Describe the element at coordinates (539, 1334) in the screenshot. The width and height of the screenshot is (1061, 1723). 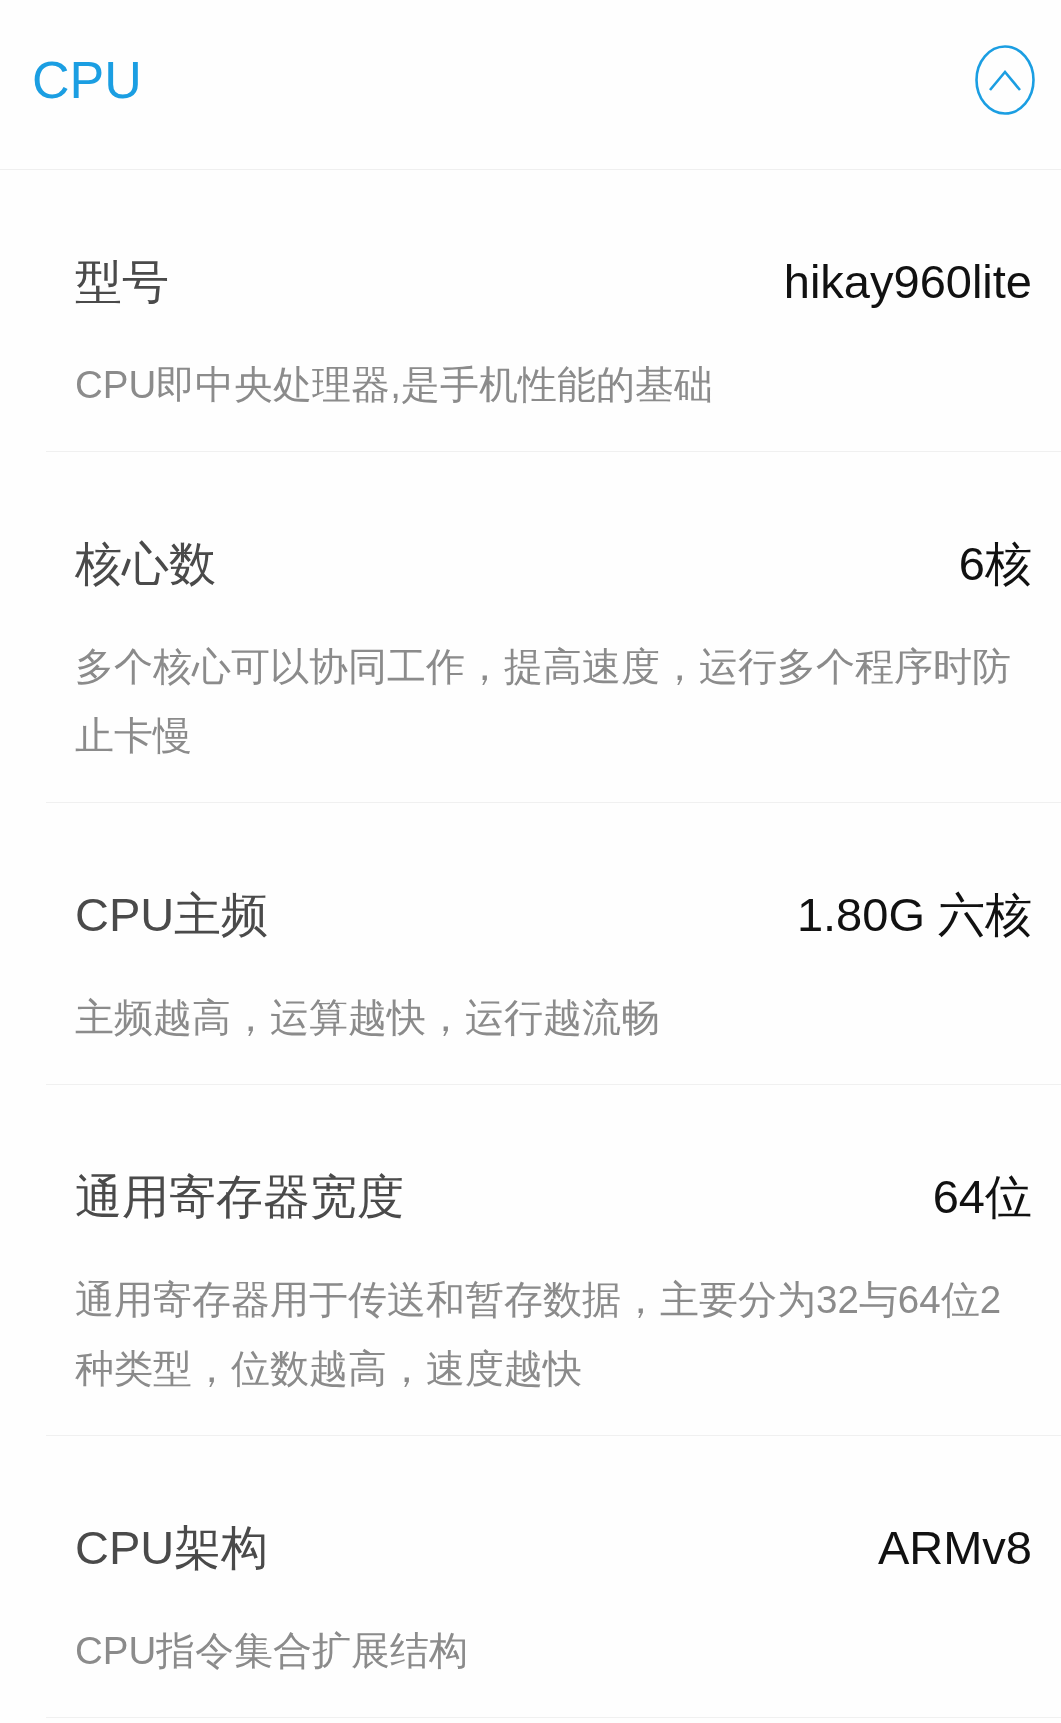
I see `spec-description: 通用寄存器用于传送和暂存数据，主要分为32与64位2种类型，位数越高，速度越快` at that location.